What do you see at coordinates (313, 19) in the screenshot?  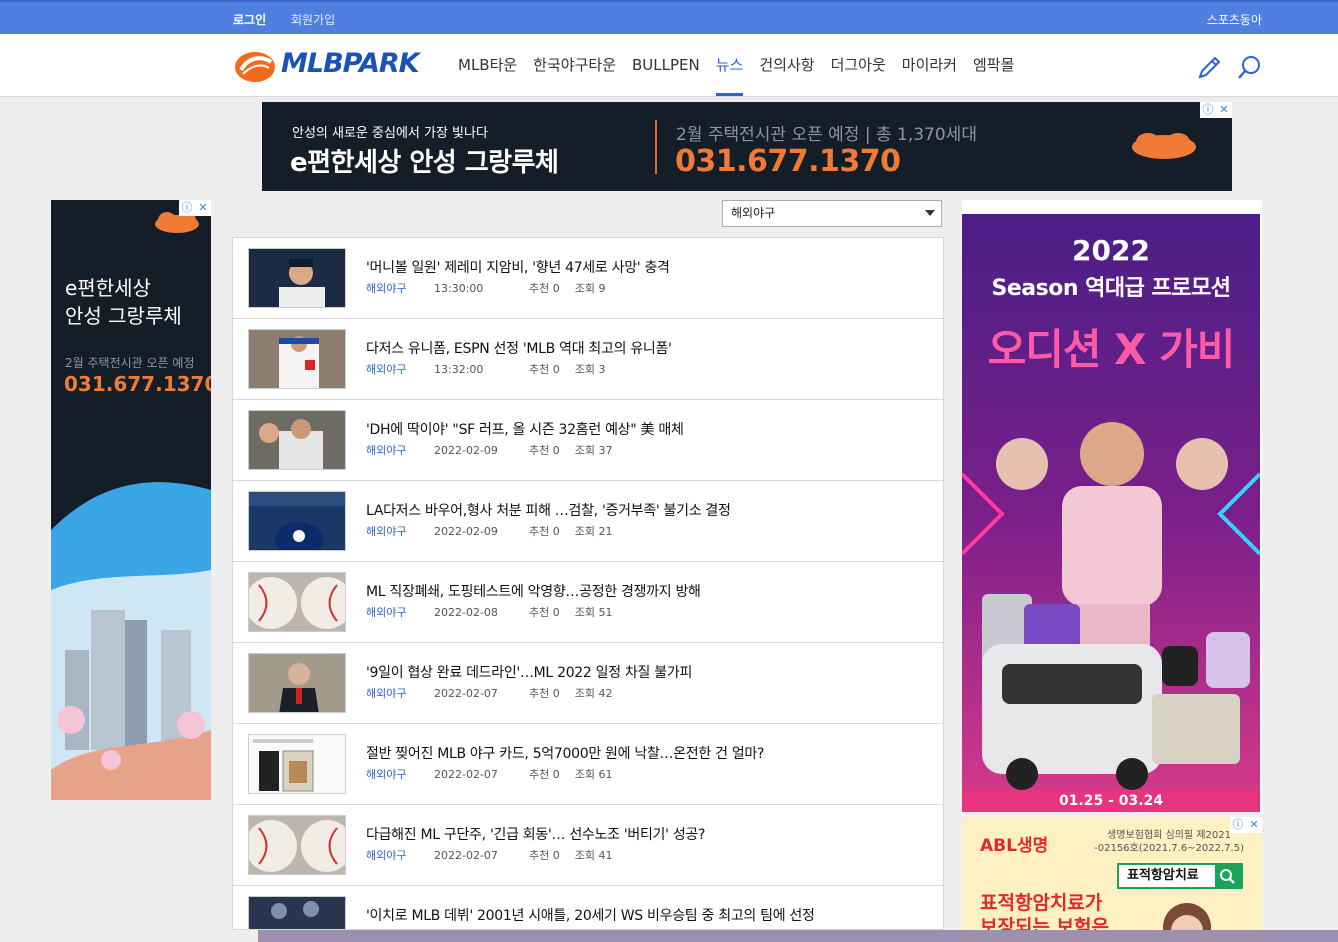 I see `join-link: 회원가입` at bounding box center [313, 19].